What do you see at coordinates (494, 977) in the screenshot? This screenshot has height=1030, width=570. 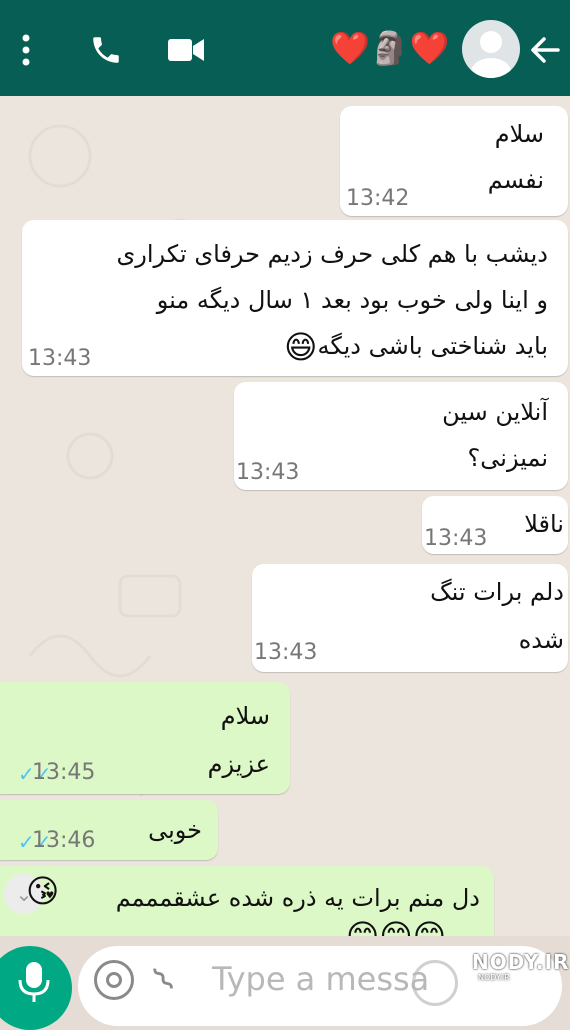 I see `watermark-sub: NODY.IR` at bounding box center [494, 977].